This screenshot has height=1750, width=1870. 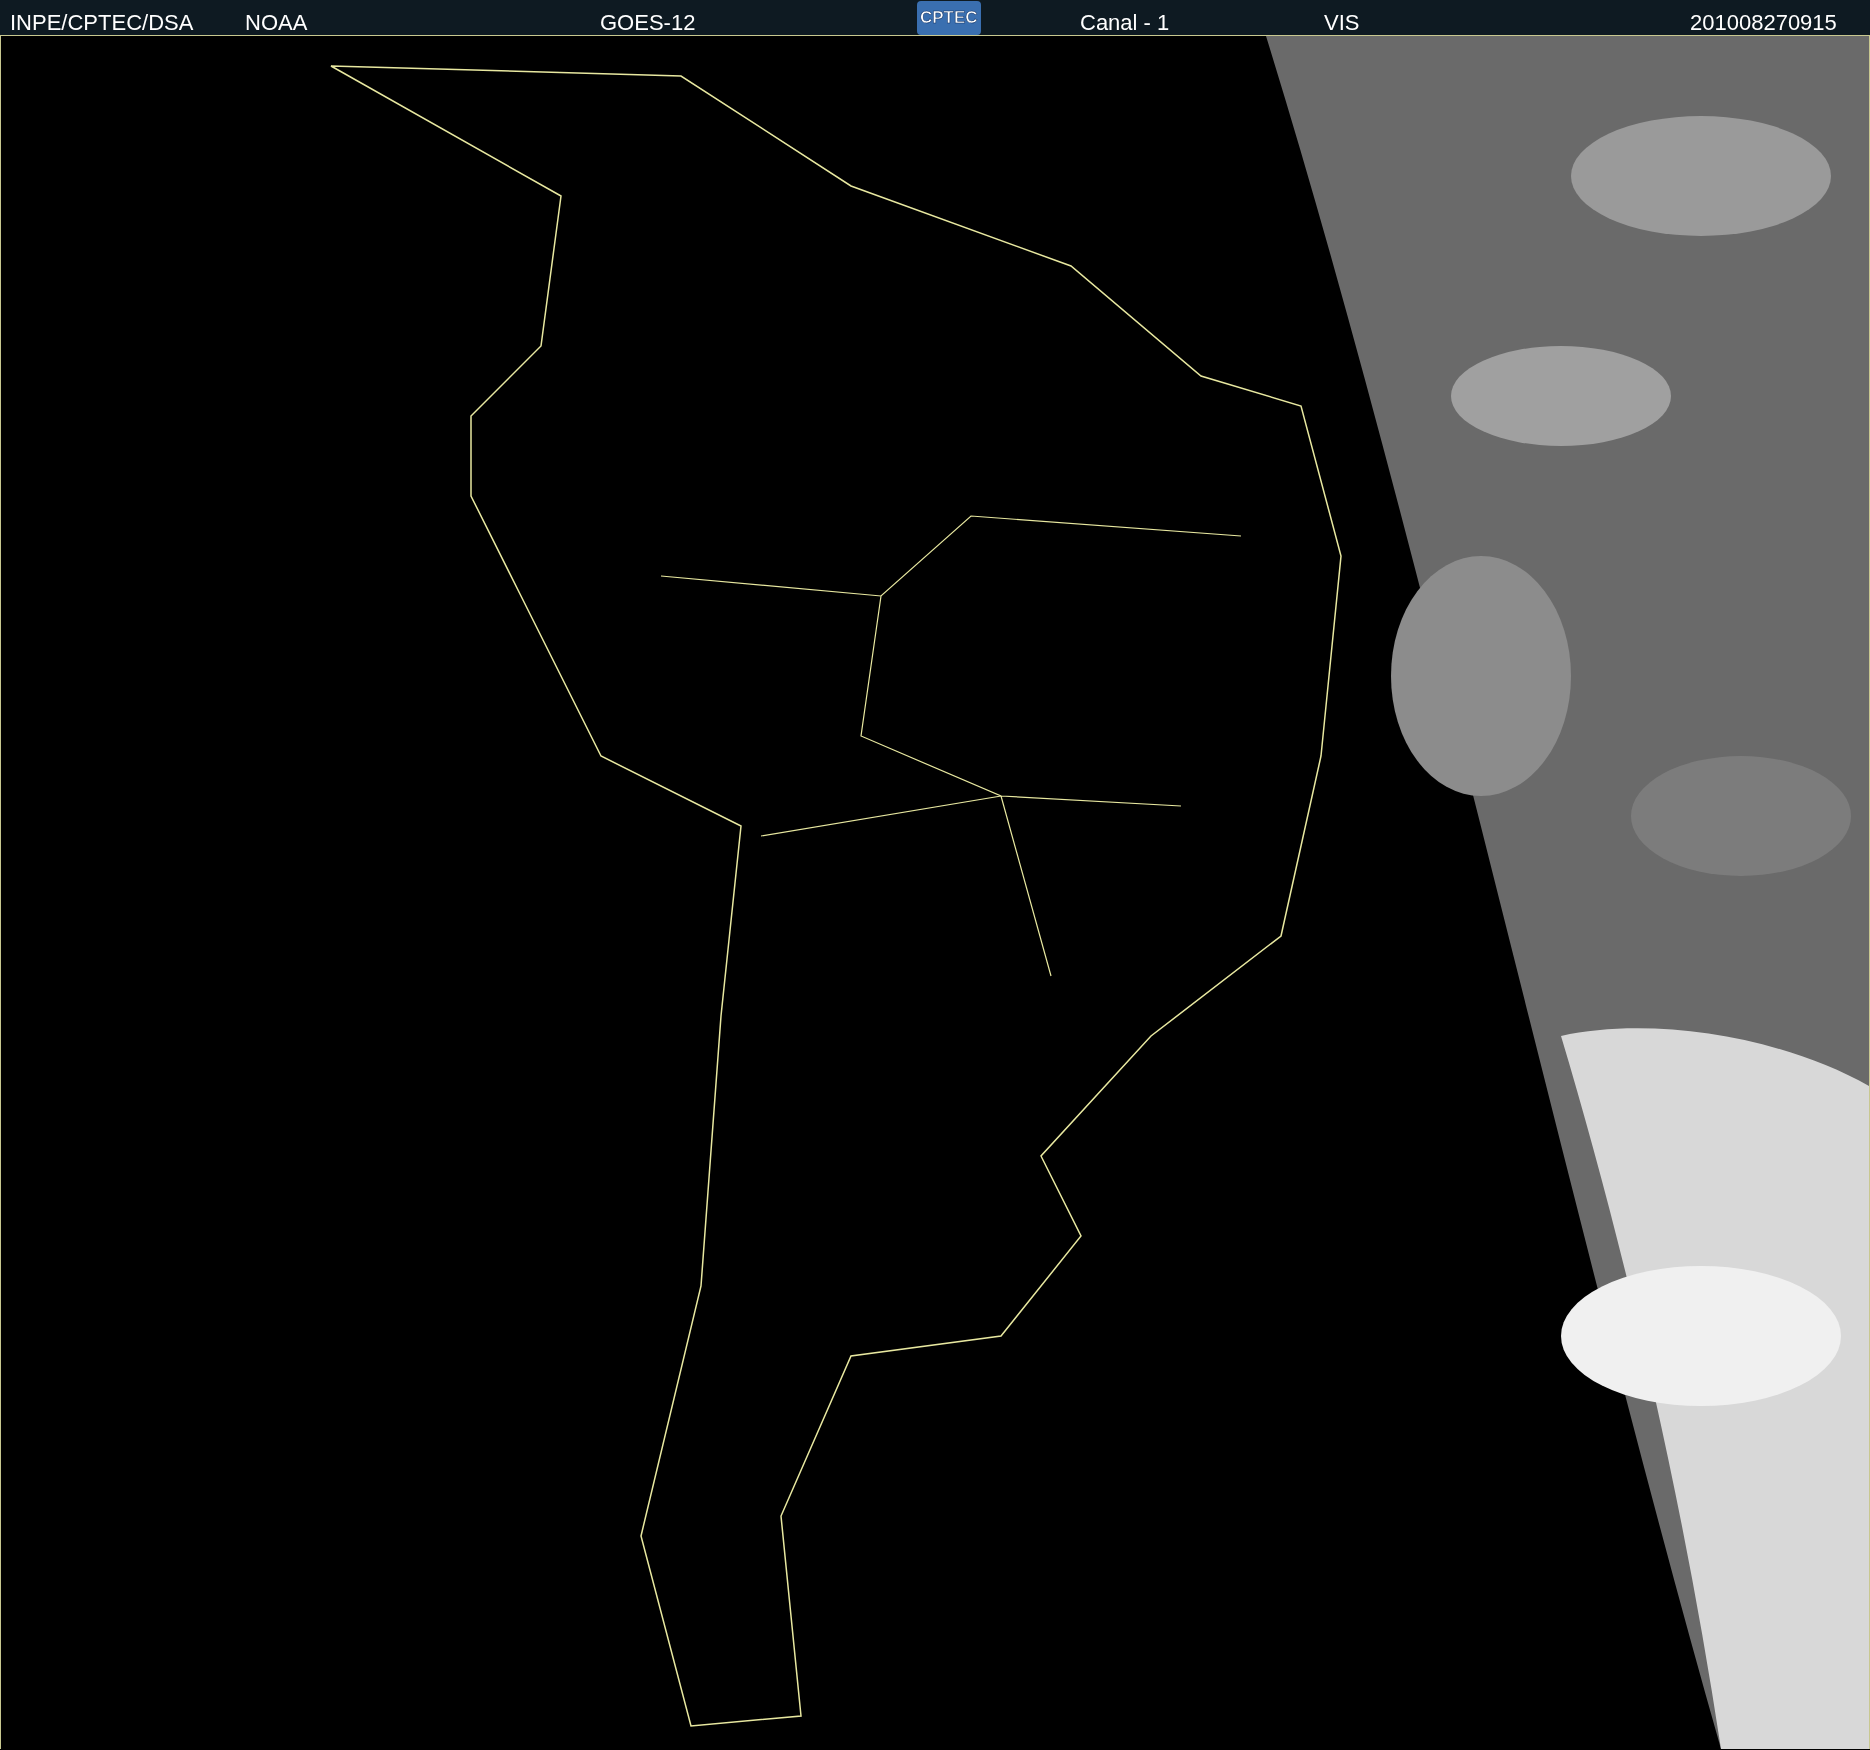 What do you see at coordinates (648, 23) in the screenshot?
I see `satellite-label: GOES-12` at bounding box center [648, 23].